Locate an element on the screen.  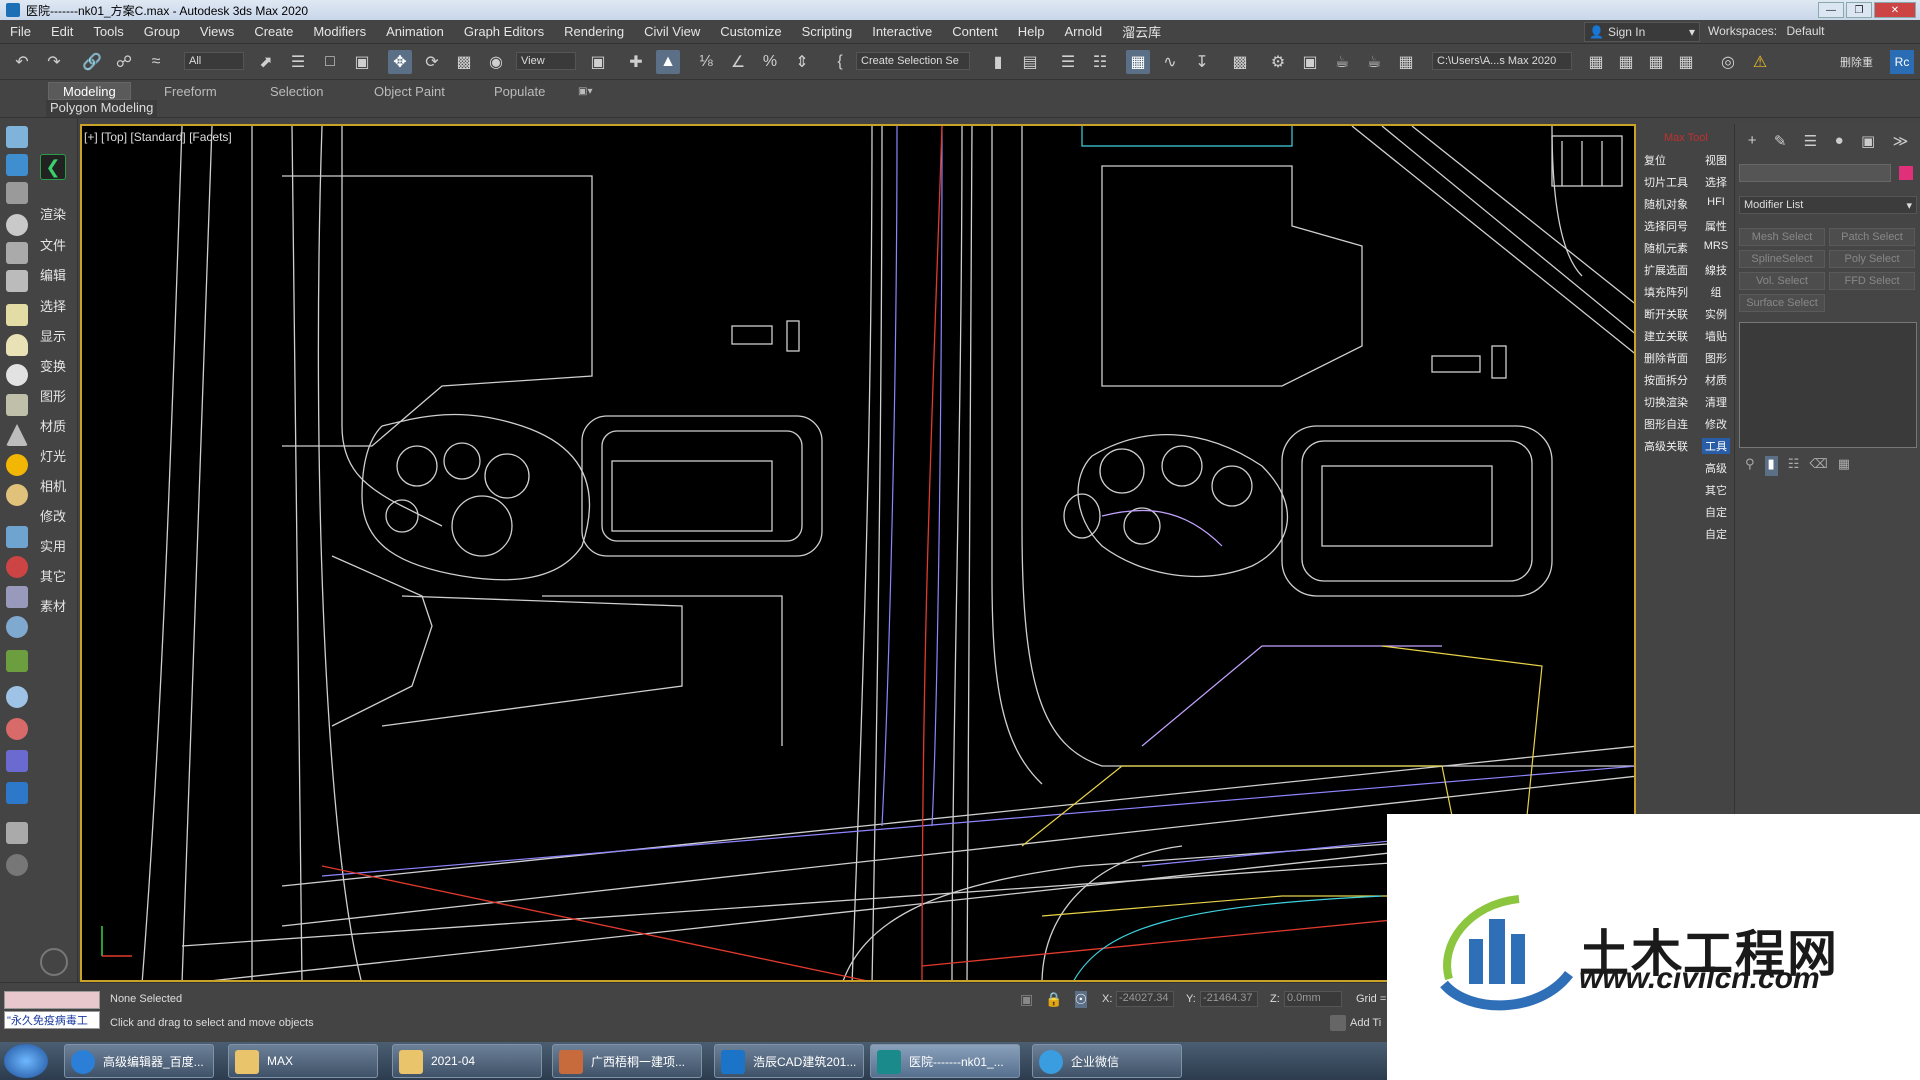
create-tab-icon: + is located at coordinates (1752, 143).